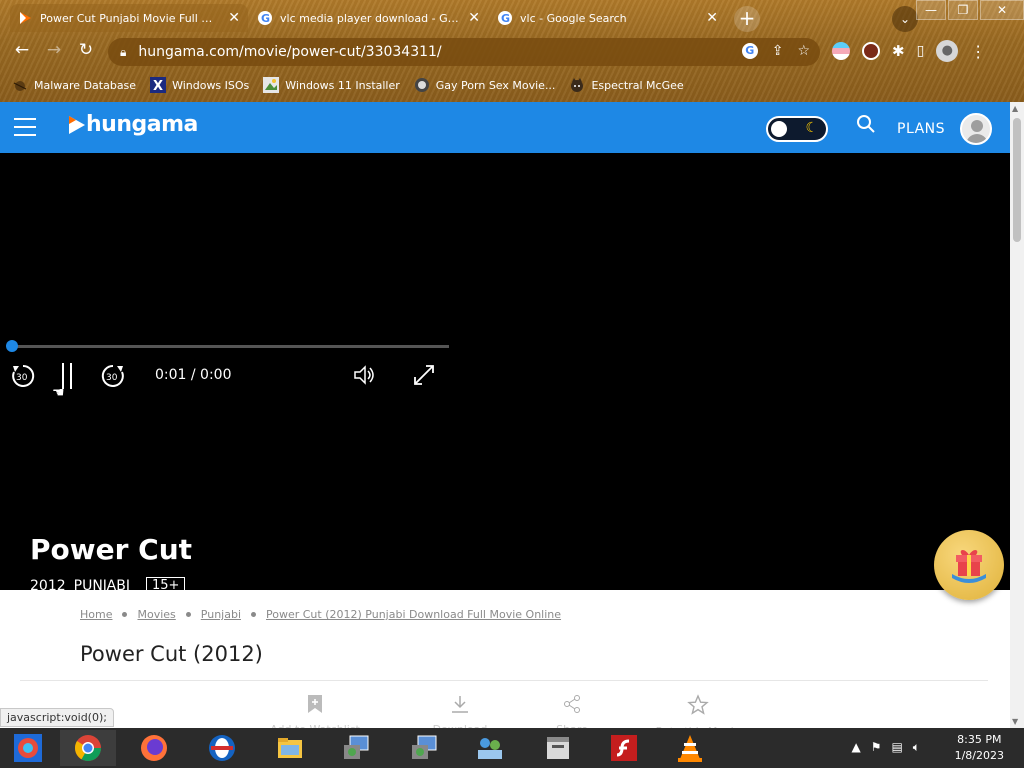  I want to click on dark-mode-toggle: ☾, so click(797, 129).